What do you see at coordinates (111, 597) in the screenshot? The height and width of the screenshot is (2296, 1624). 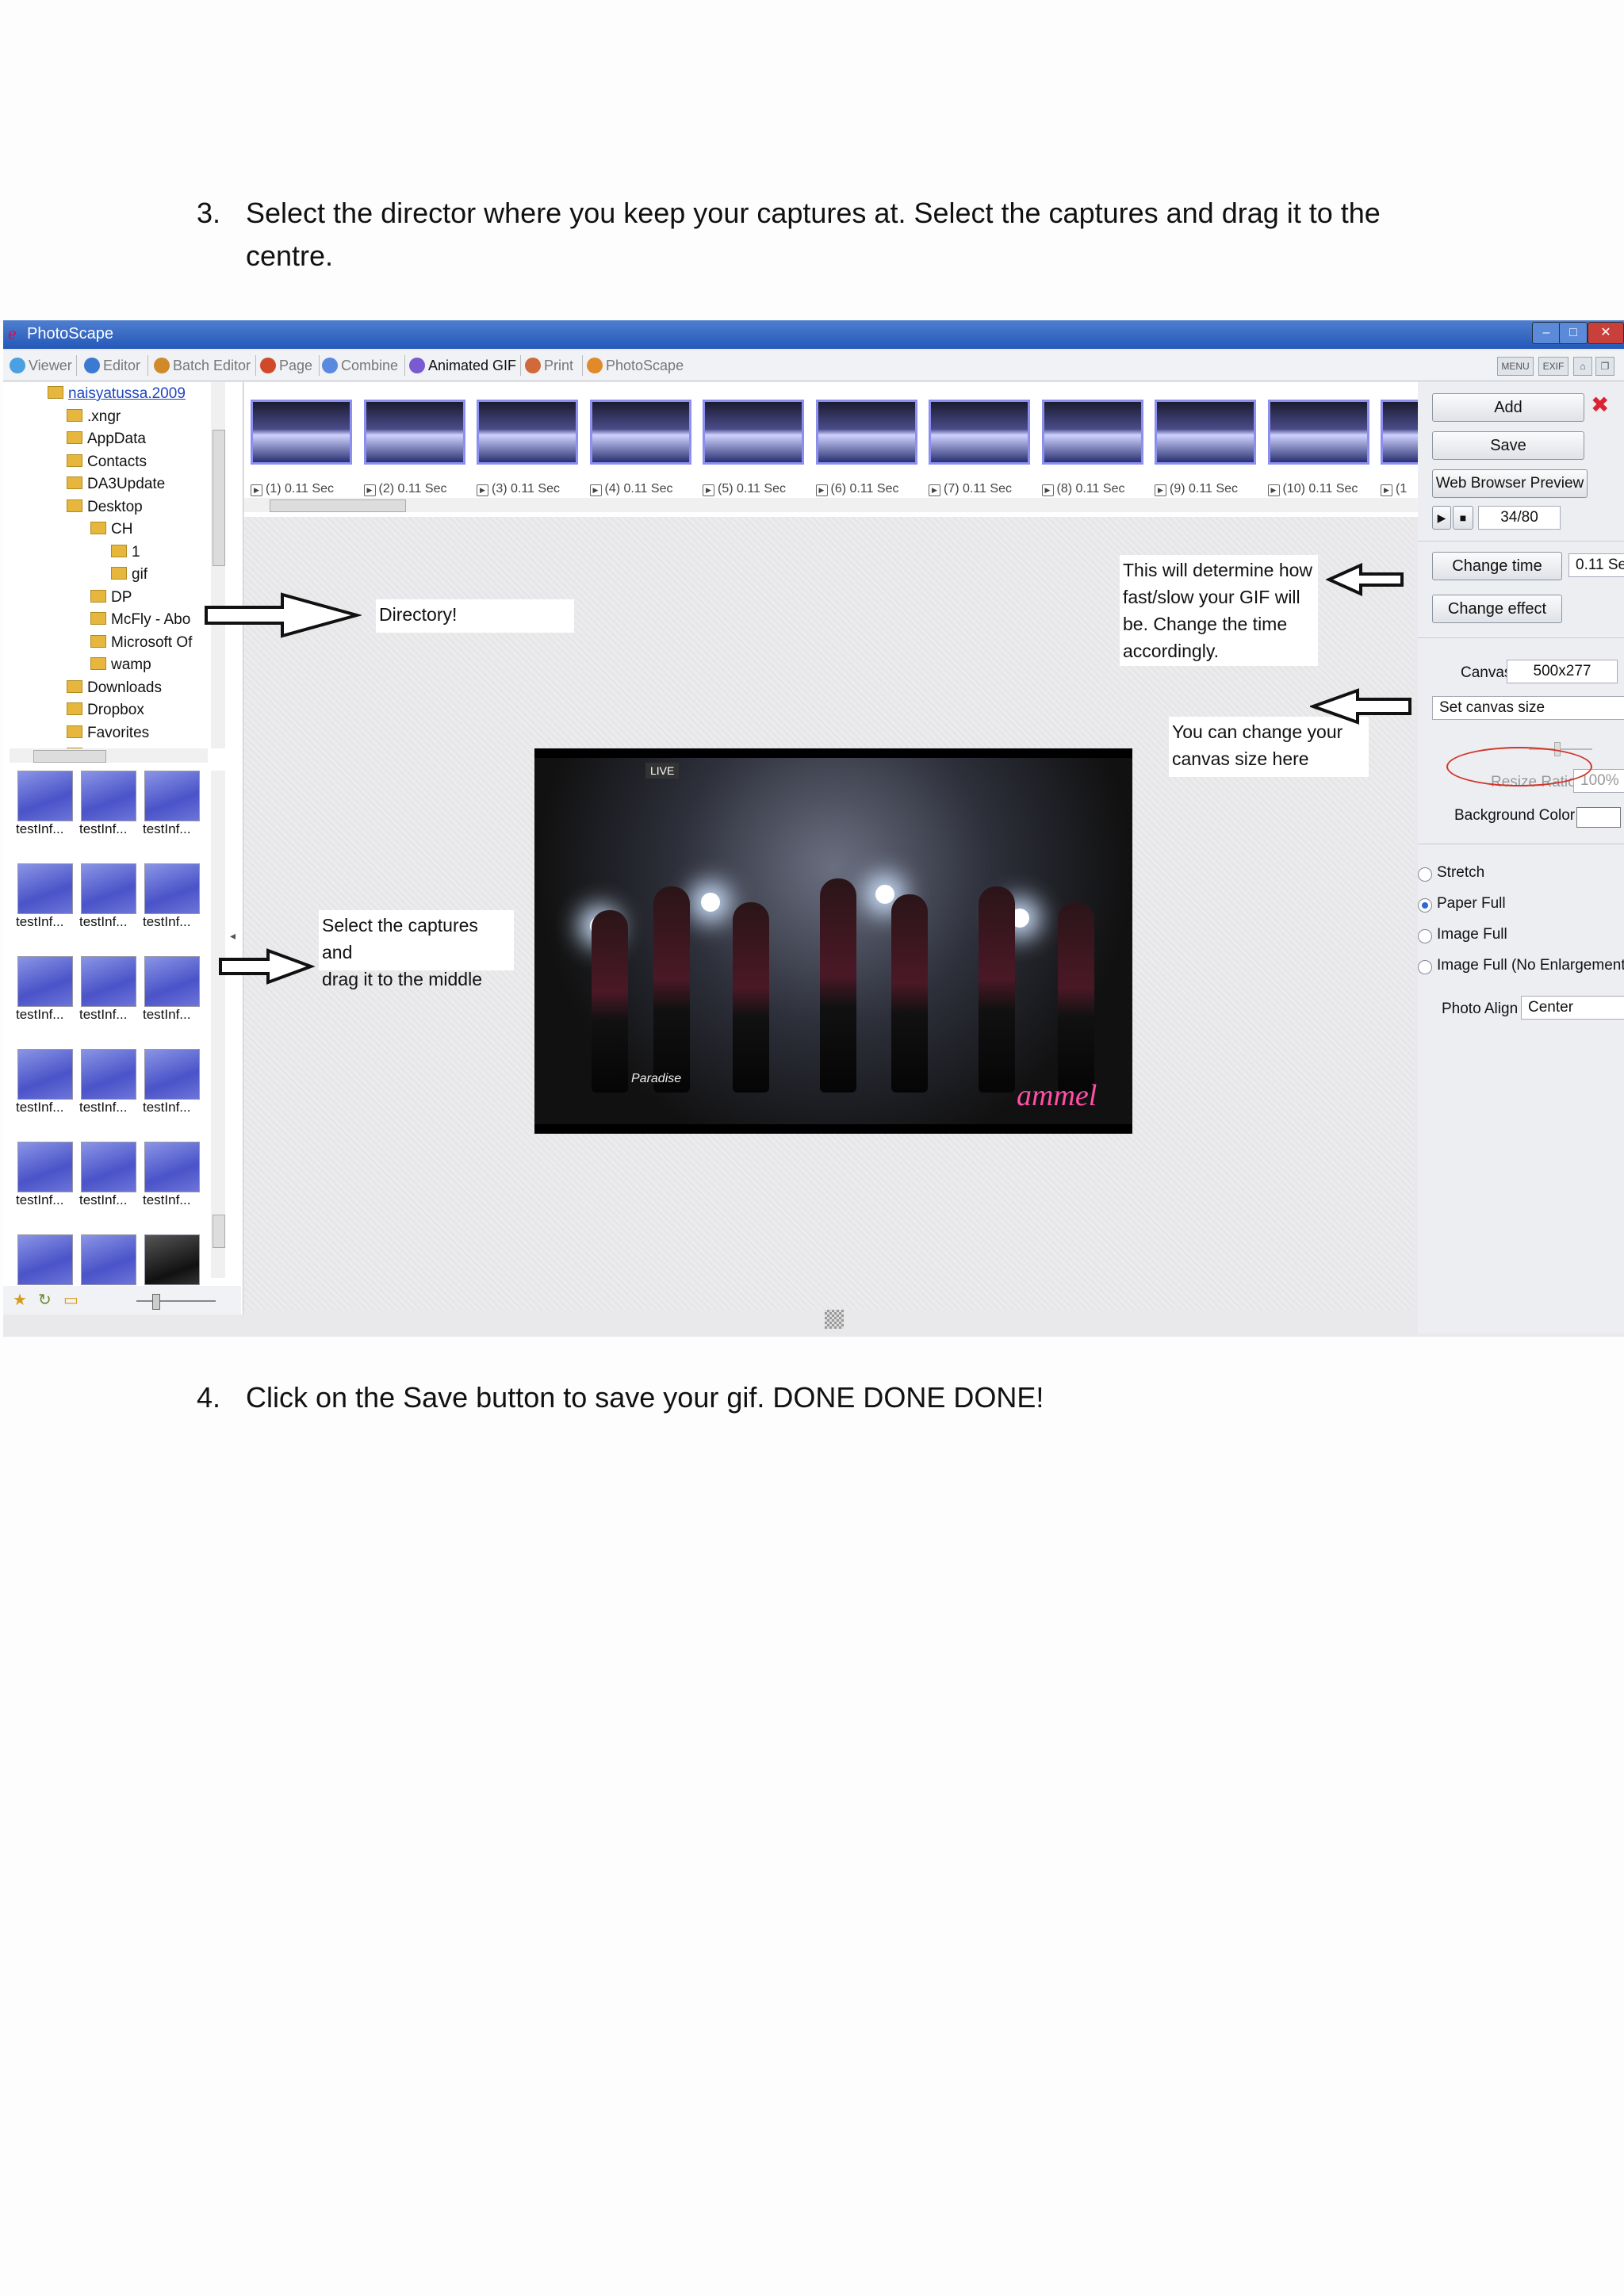 I see `tree-item: DP` at bounding box center [111, 597].